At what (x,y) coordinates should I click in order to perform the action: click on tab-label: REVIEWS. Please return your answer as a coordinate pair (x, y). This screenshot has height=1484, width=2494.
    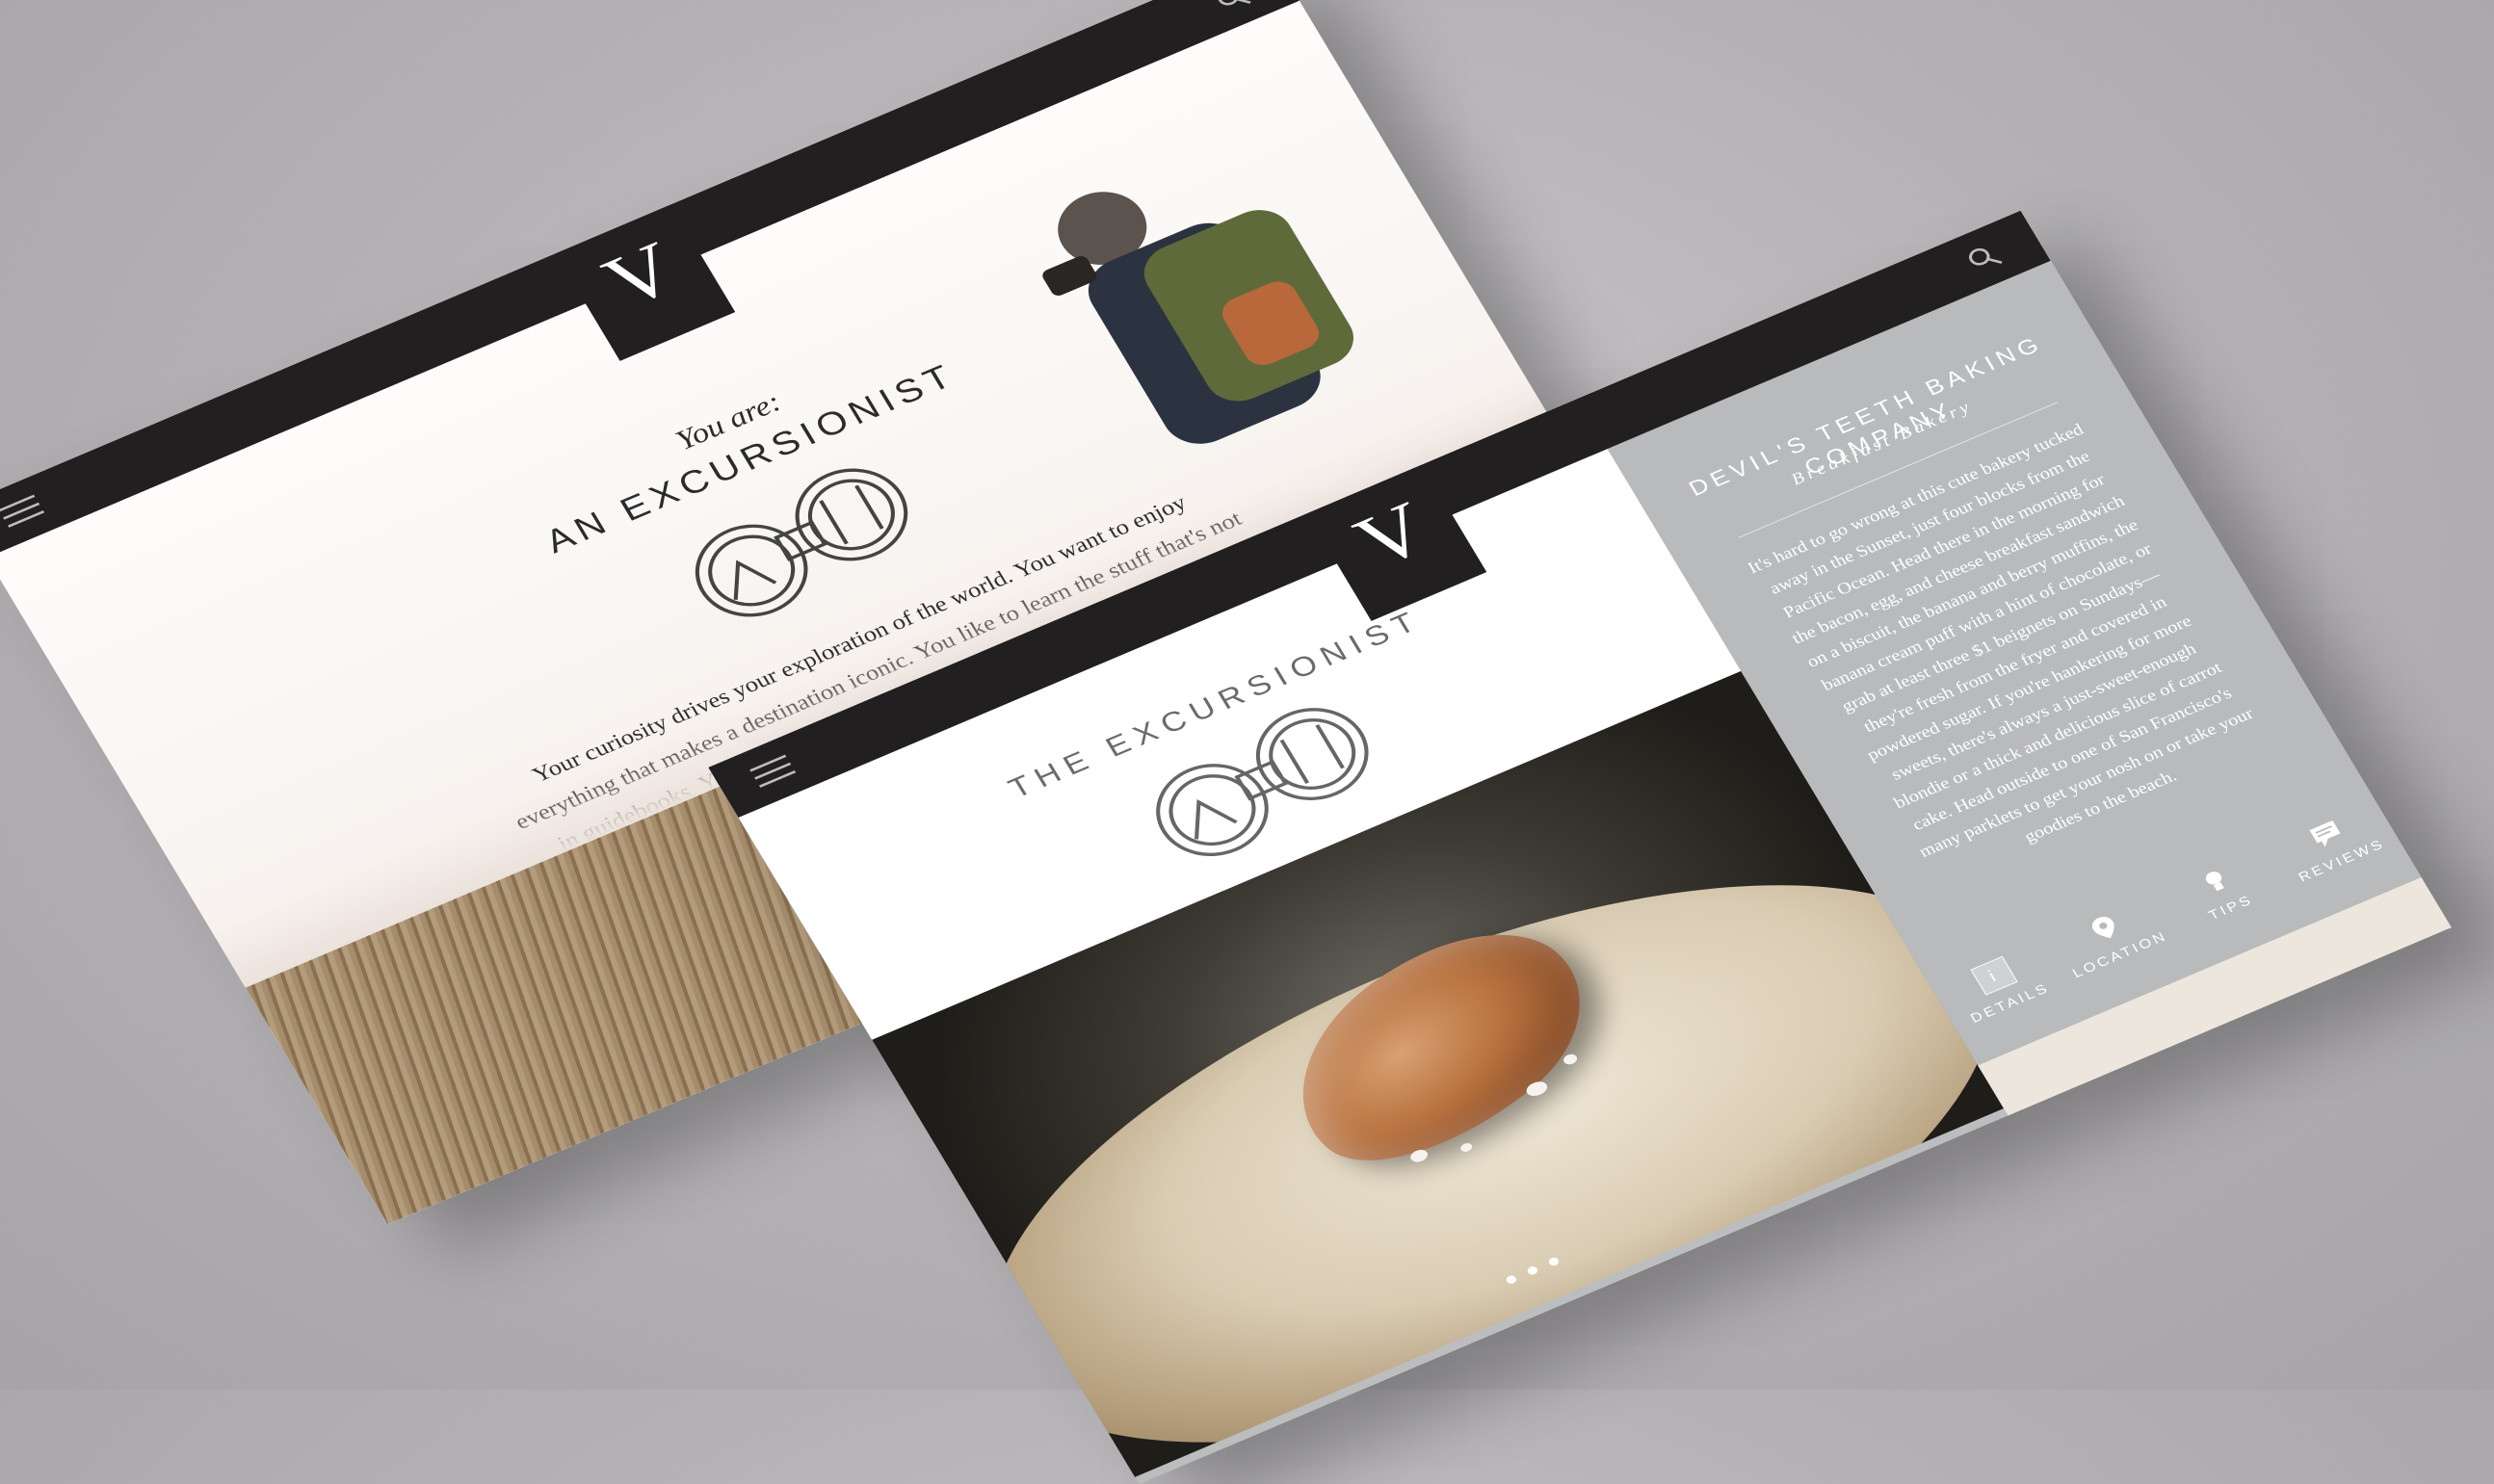
    Looking at the image, I should click on (2342, 861).